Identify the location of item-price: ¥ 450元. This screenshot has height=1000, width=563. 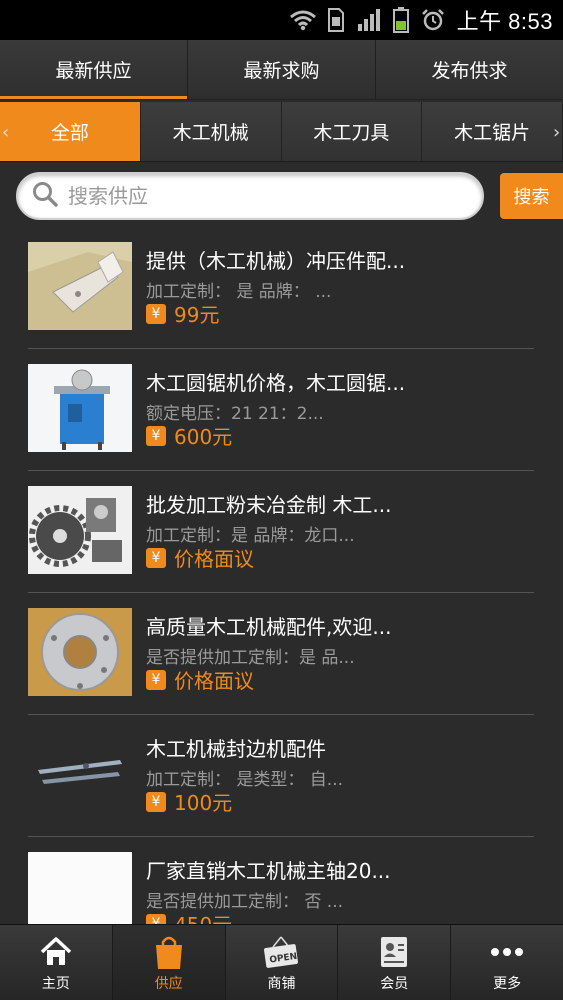
(189, 916).